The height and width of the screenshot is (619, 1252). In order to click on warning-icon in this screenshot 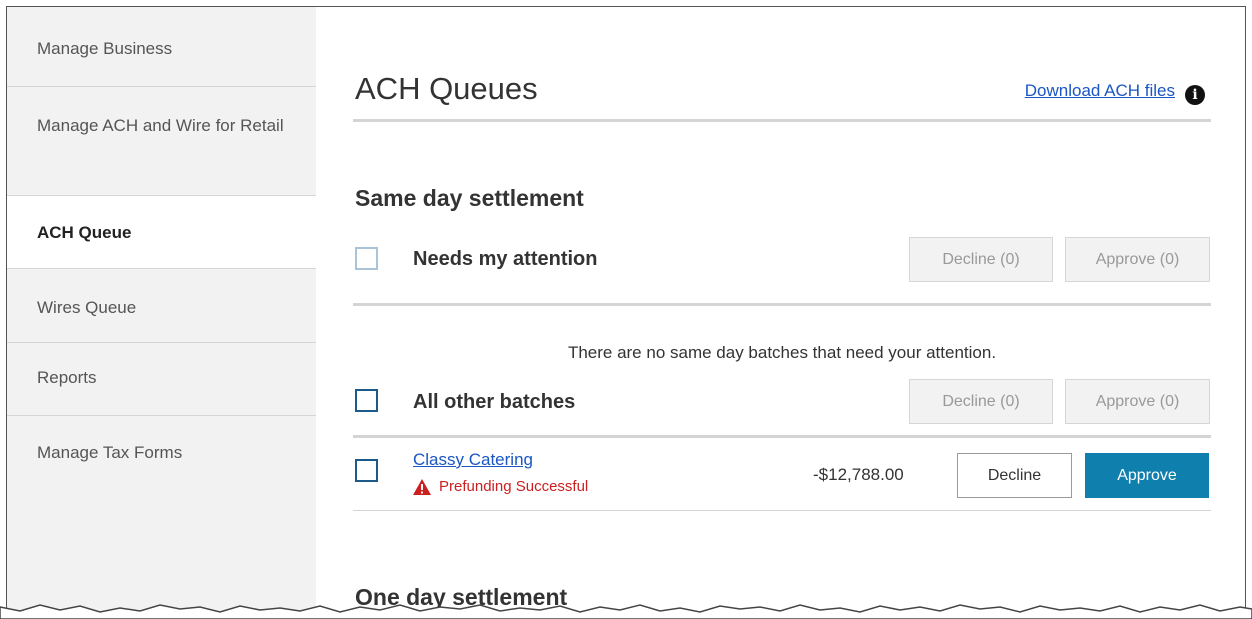, I will do `click(422, 486)`.